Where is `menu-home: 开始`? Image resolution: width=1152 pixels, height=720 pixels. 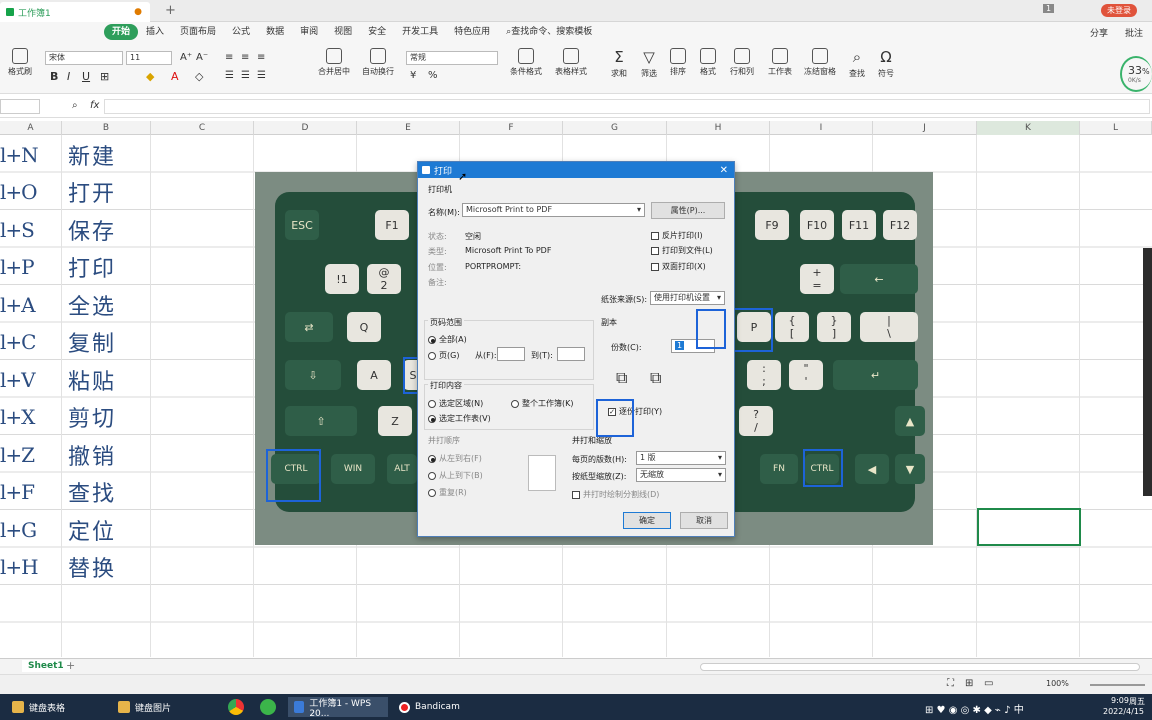 menu-home: 开始 is located at coordinates (121, 32).